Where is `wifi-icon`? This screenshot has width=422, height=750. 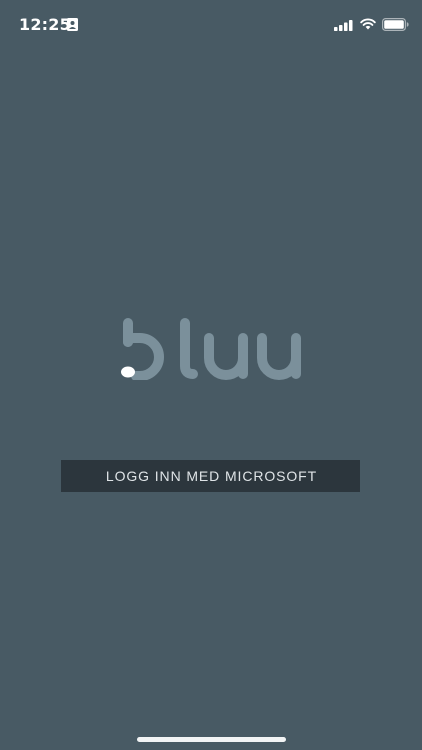
wifi-icon is located at coordinates (368, 24).